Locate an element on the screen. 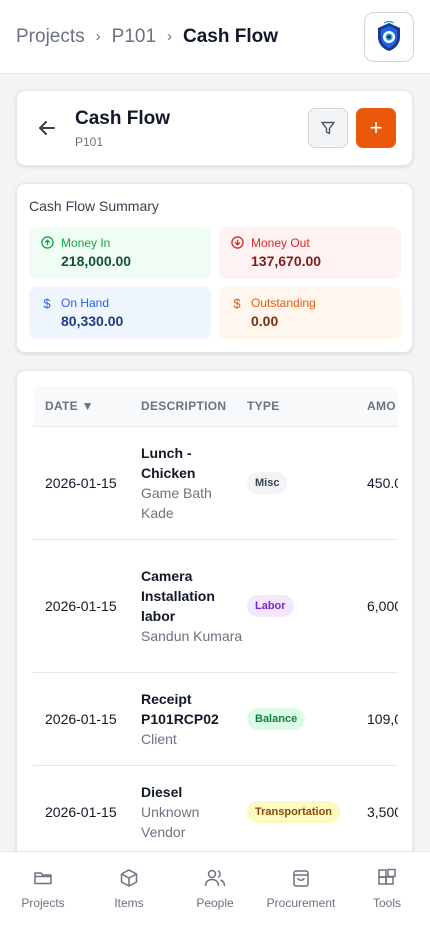  row-type: Balance is located at coordinates (307, 719).